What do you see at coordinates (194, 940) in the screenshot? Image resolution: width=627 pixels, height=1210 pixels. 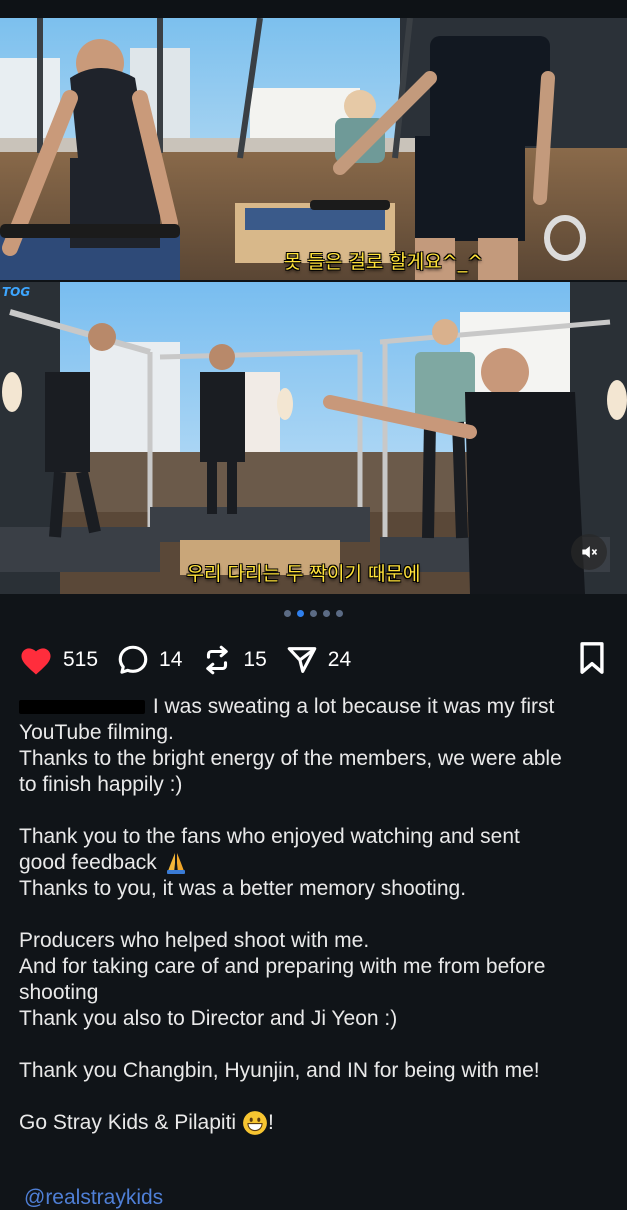 I see `caption-line: Producers who helped shoot with me.` at bounding box center [194, 940].